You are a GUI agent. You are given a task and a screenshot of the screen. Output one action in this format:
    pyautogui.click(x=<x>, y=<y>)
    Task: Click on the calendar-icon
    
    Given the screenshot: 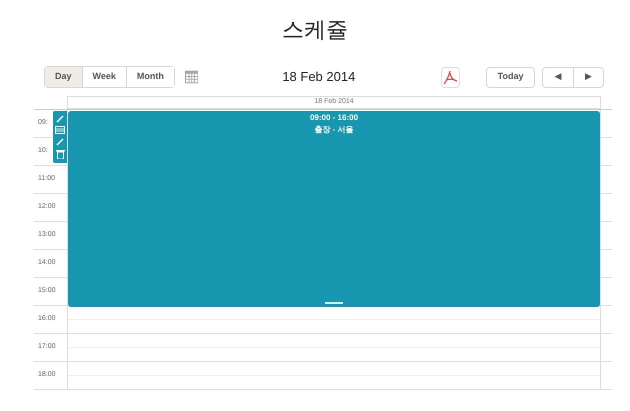 What is the action you would take?
    pyautogui.click(x=191, y=77)
    